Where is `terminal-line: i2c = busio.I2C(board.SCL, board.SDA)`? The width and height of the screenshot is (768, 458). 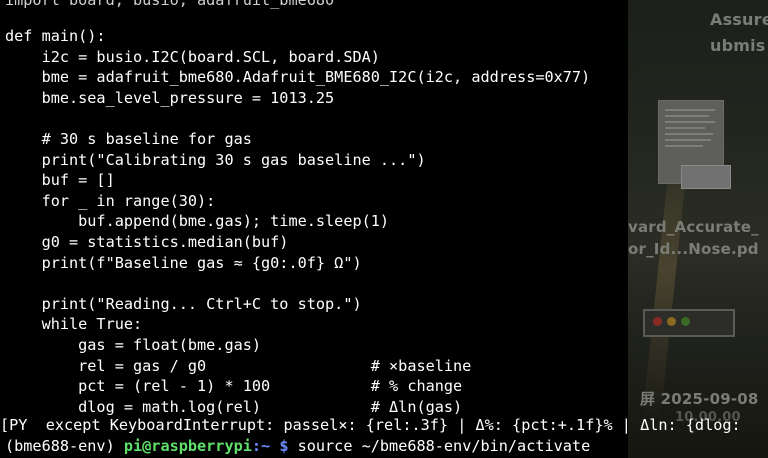 terminal-line: i2c = busio.I2C(board.SCL, board.SDA) is located at coordinates (192, 56).